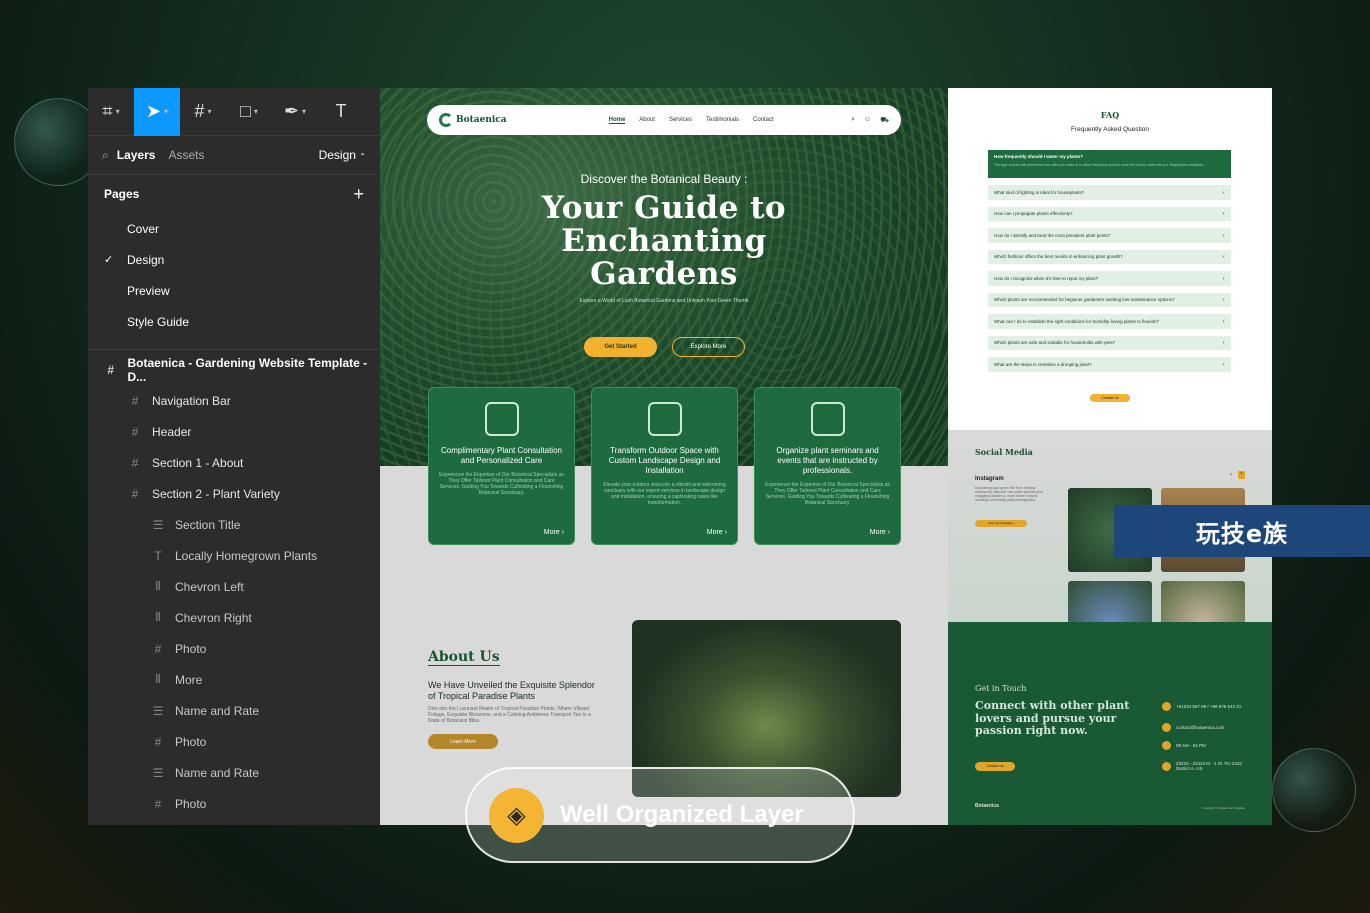 The image size is (1370, 913). I want to click on nav-link-about: About, so click(647, 120).